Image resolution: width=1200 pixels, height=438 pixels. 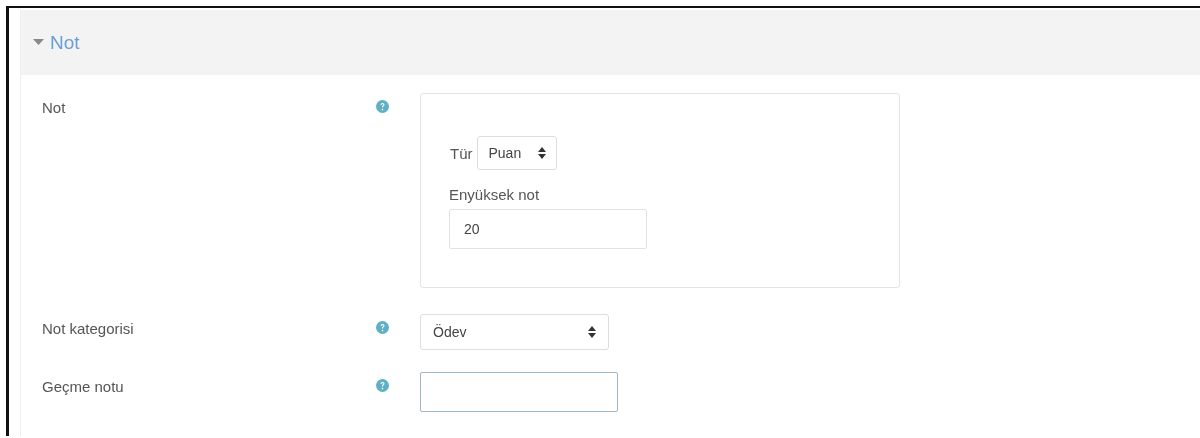 I want to click on field-label: Not kategorisi, so click(x=88, y=329).